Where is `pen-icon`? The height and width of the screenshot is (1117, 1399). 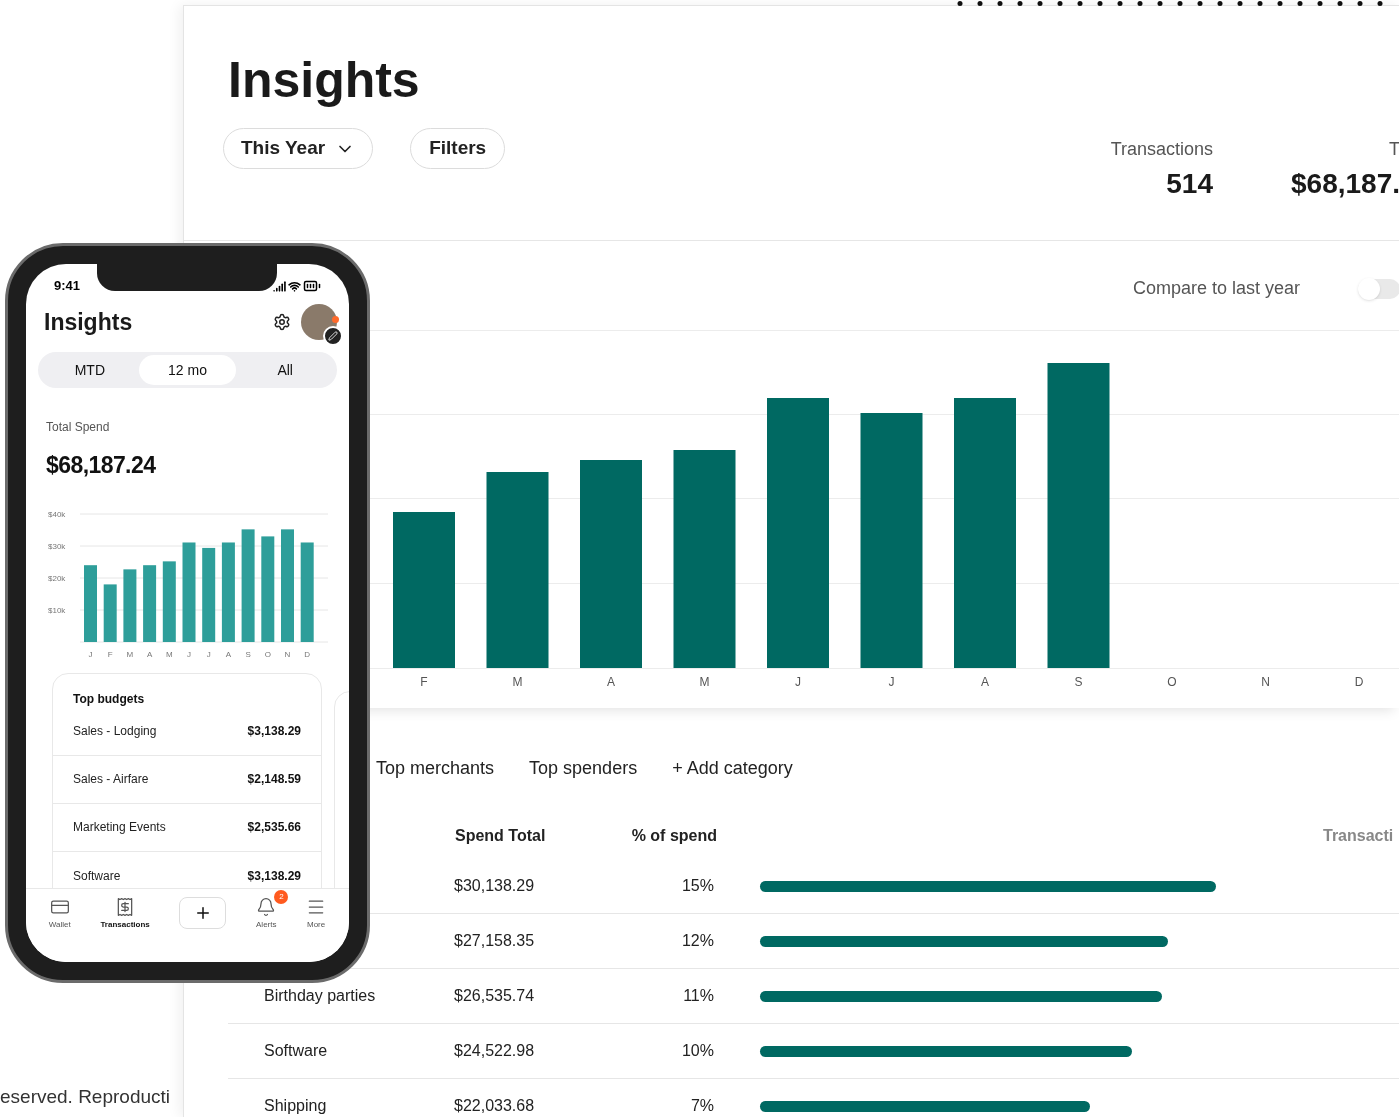
pen-icon is located at coordinates (333, 336).